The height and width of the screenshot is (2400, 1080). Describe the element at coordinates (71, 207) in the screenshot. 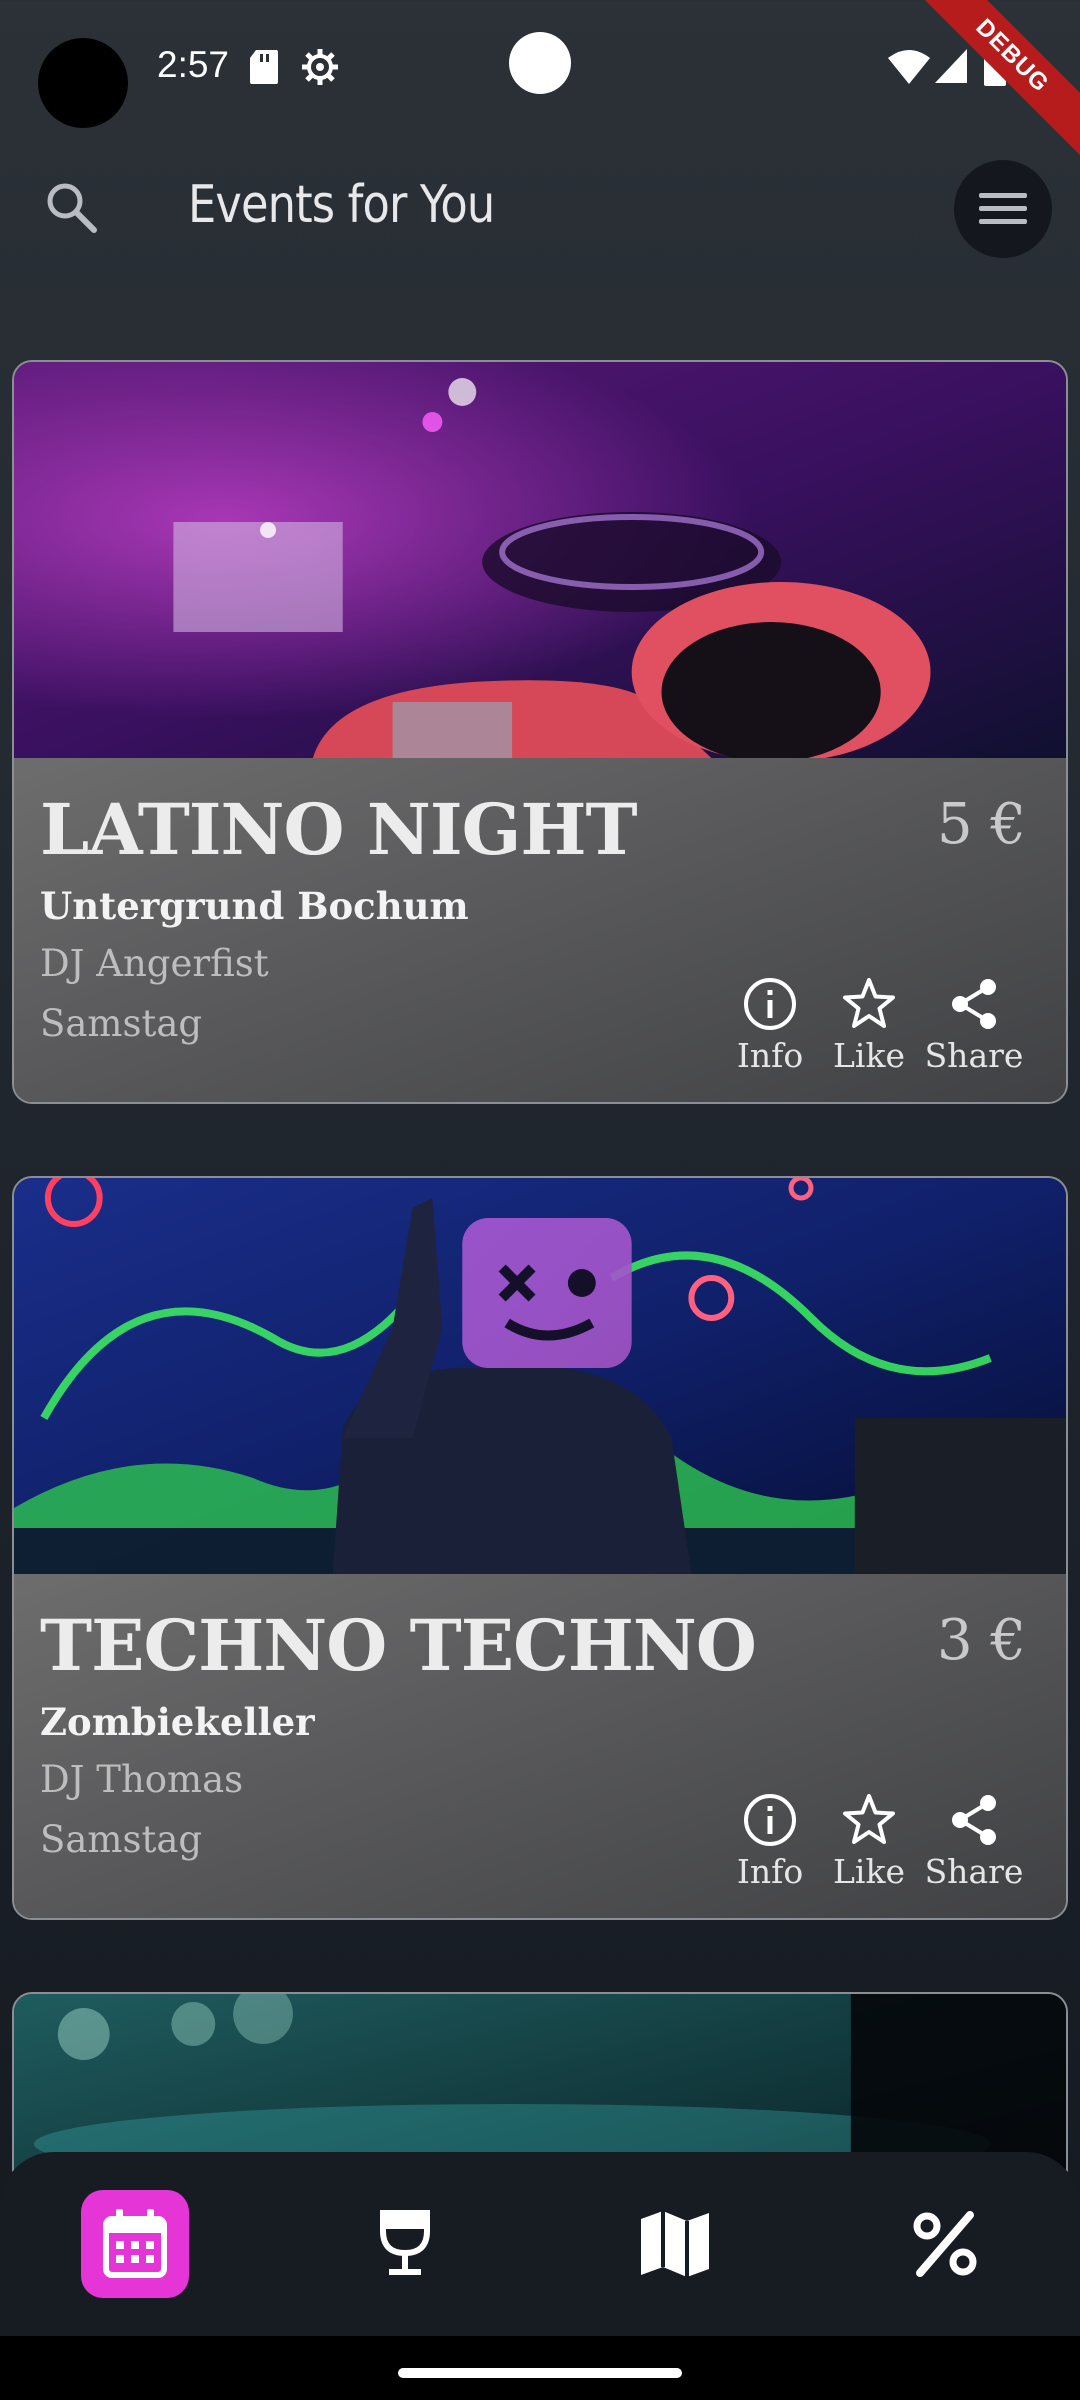

I see `search-icon` at that location.